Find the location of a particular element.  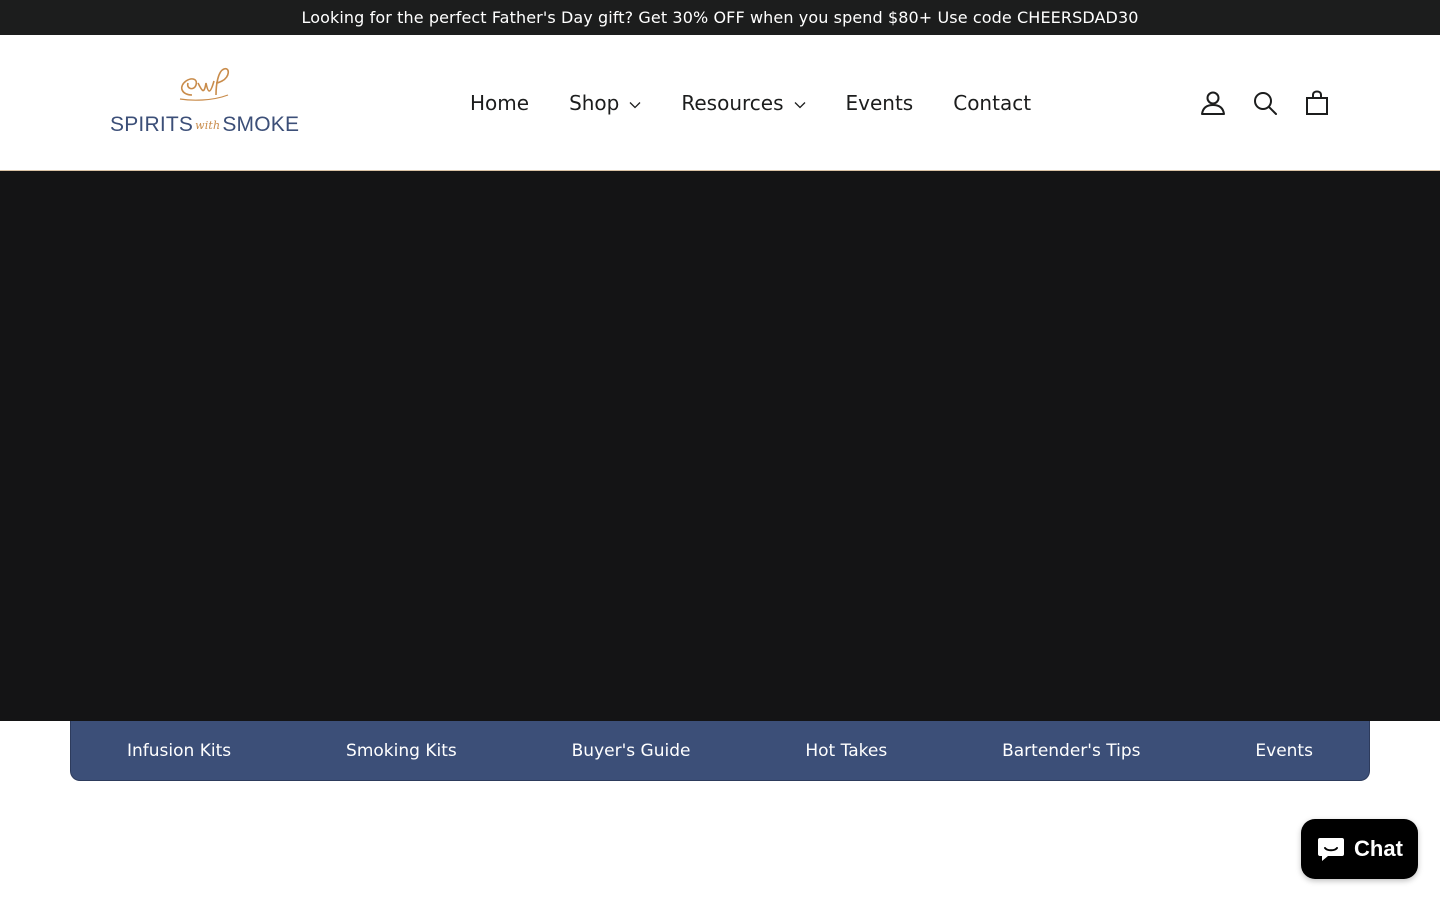

nav-item-events: Events is located at coordinates (880, 103).